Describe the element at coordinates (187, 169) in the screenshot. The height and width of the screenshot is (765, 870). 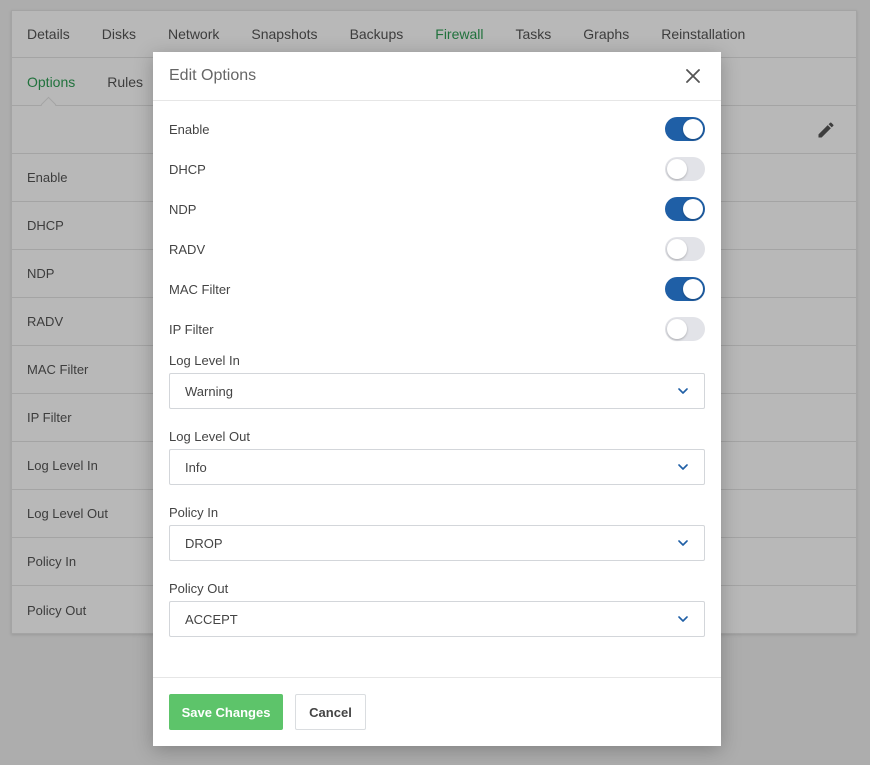
I see `toggle-label: DHCP` at that location.